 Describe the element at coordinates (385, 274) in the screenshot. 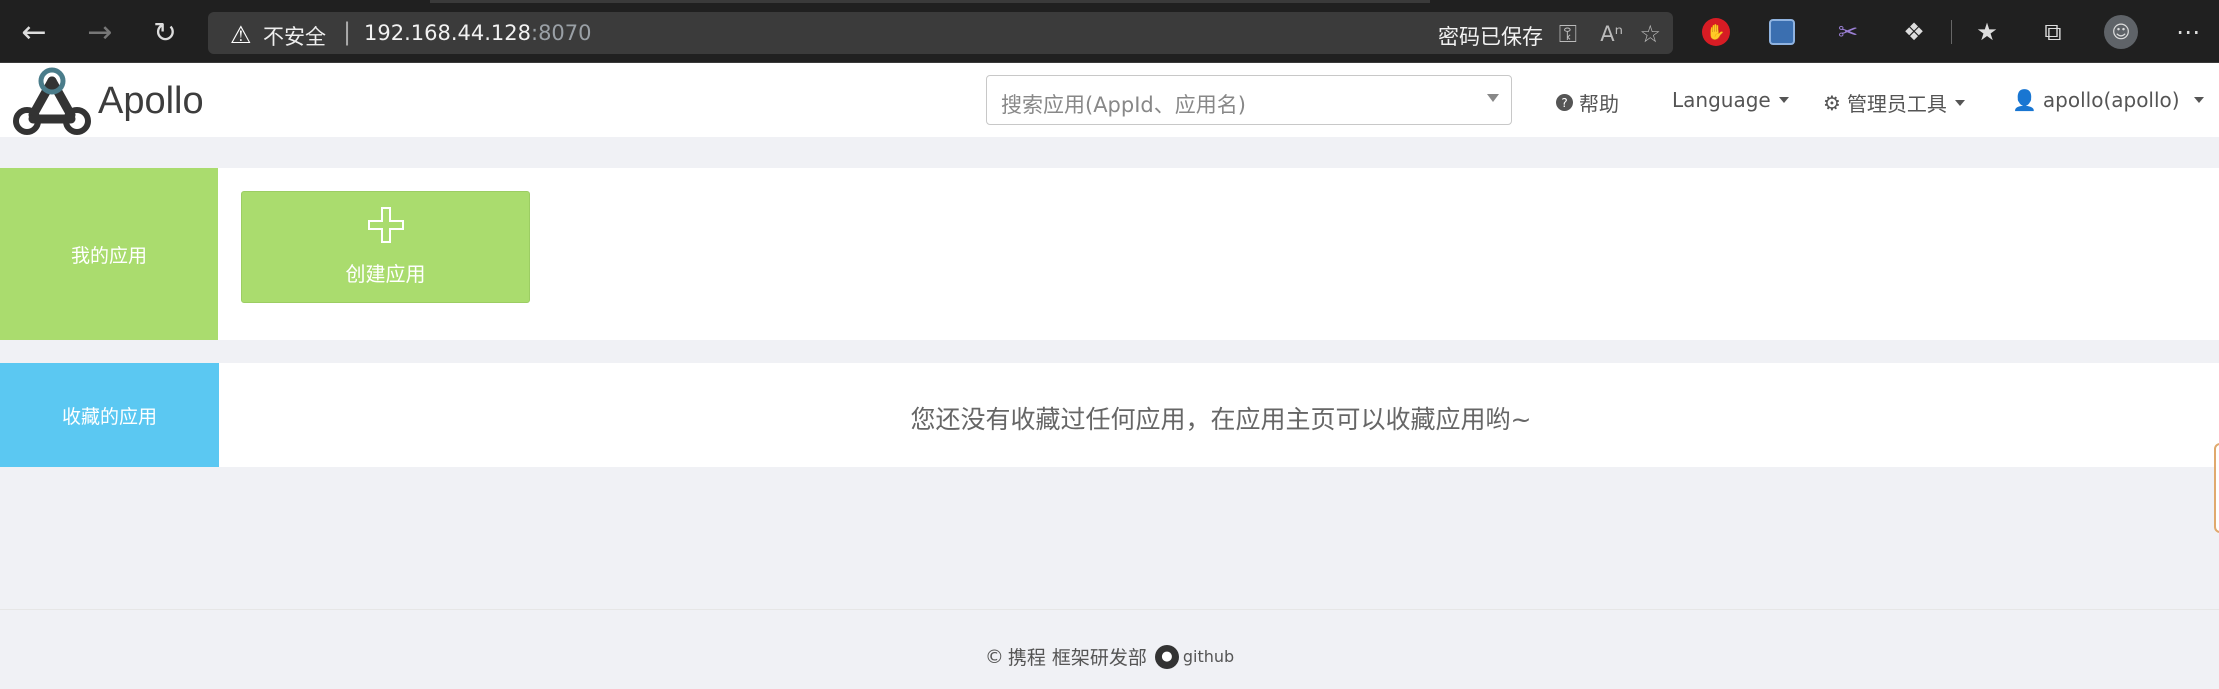

I see `create-app-label: 创建应用` at that location.